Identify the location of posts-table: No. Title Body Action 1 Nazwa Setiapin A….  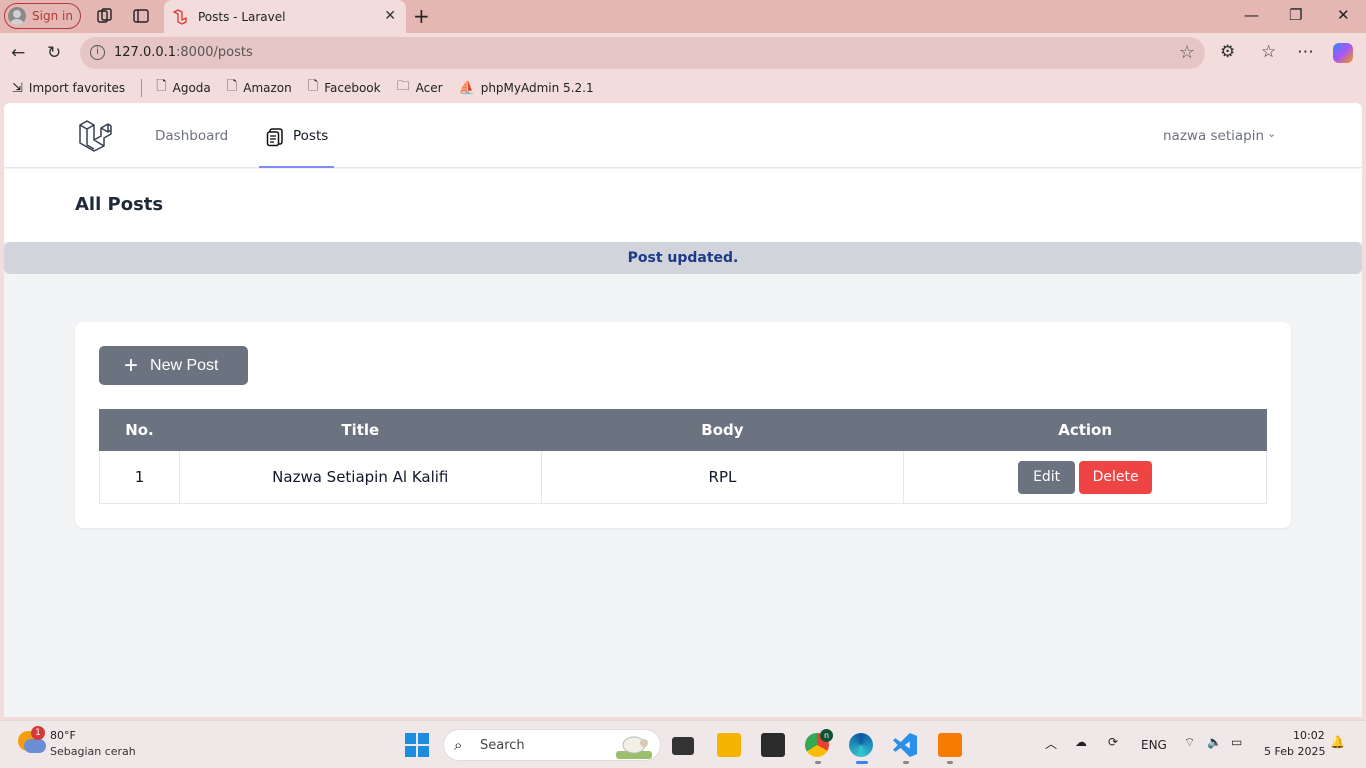
(683, 456).